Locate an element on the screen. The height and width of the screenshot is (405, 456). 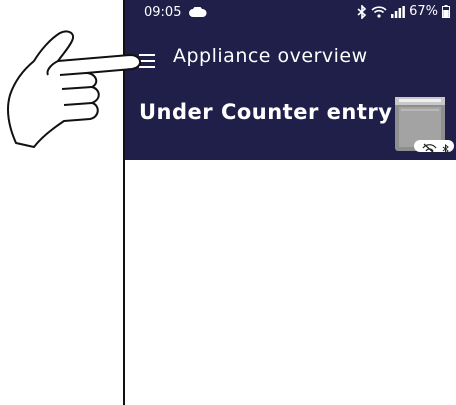
wifi-off-icon is located at coordinates (435, 149).